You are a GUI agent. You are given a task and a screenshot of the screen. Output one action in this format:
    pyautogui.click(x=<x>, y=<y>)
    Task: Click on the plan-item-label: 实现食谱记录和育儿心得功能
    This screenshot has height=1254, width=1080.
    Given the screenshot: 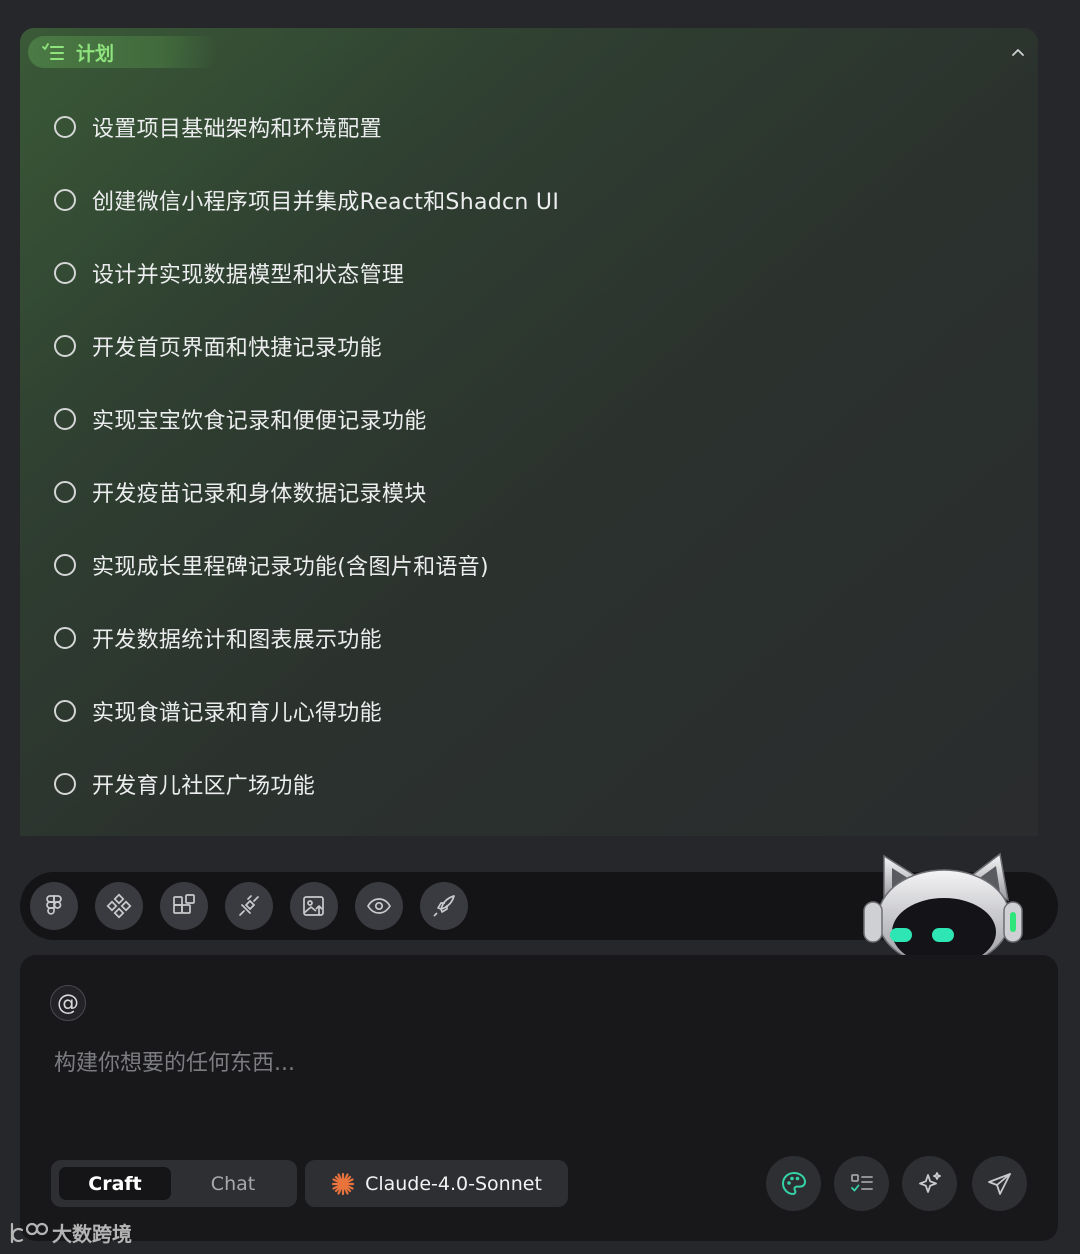 What is the action you would take?
    pyautogui.click(x=237, y=713)
    